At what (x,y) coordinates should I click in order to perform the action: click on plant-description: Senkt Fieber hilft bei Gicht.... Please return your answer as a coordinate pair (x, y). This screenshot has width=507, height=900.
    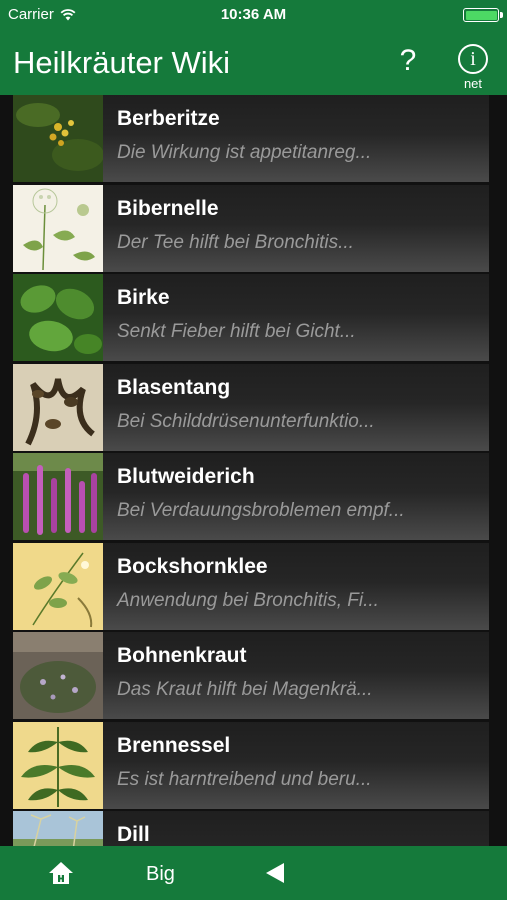
    Looking at the image, I should click on (236, 331).